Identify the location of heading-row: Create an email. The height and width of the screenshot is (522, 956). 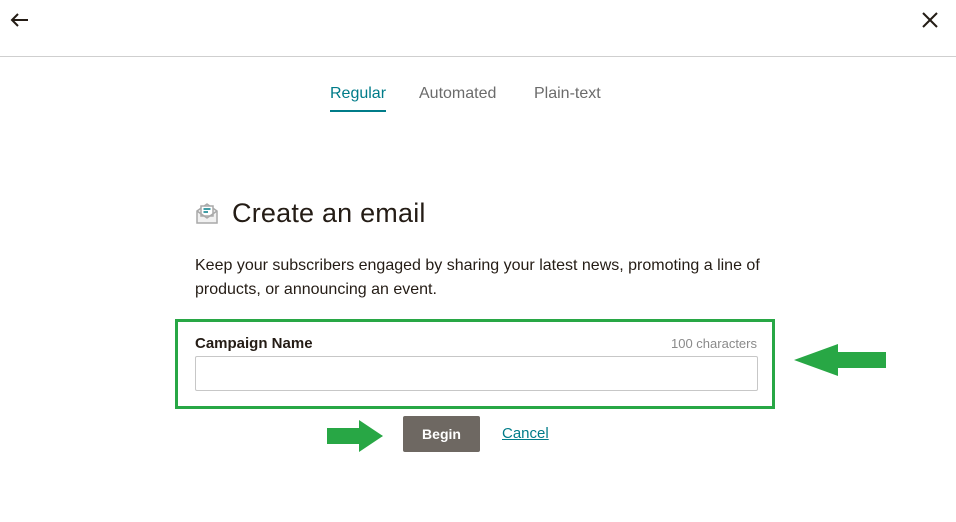
(310, 213).